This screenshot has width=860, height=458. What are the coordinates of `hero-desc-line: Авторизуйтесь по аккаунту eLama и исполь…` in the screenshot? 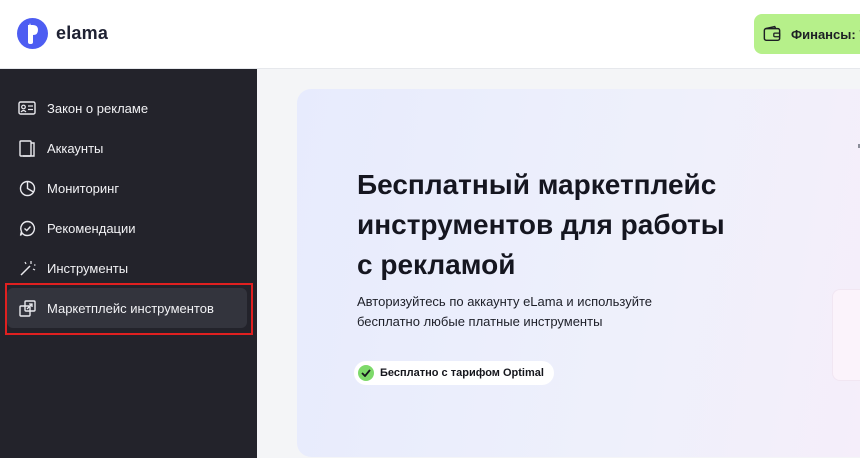 It's located at (505, 301).